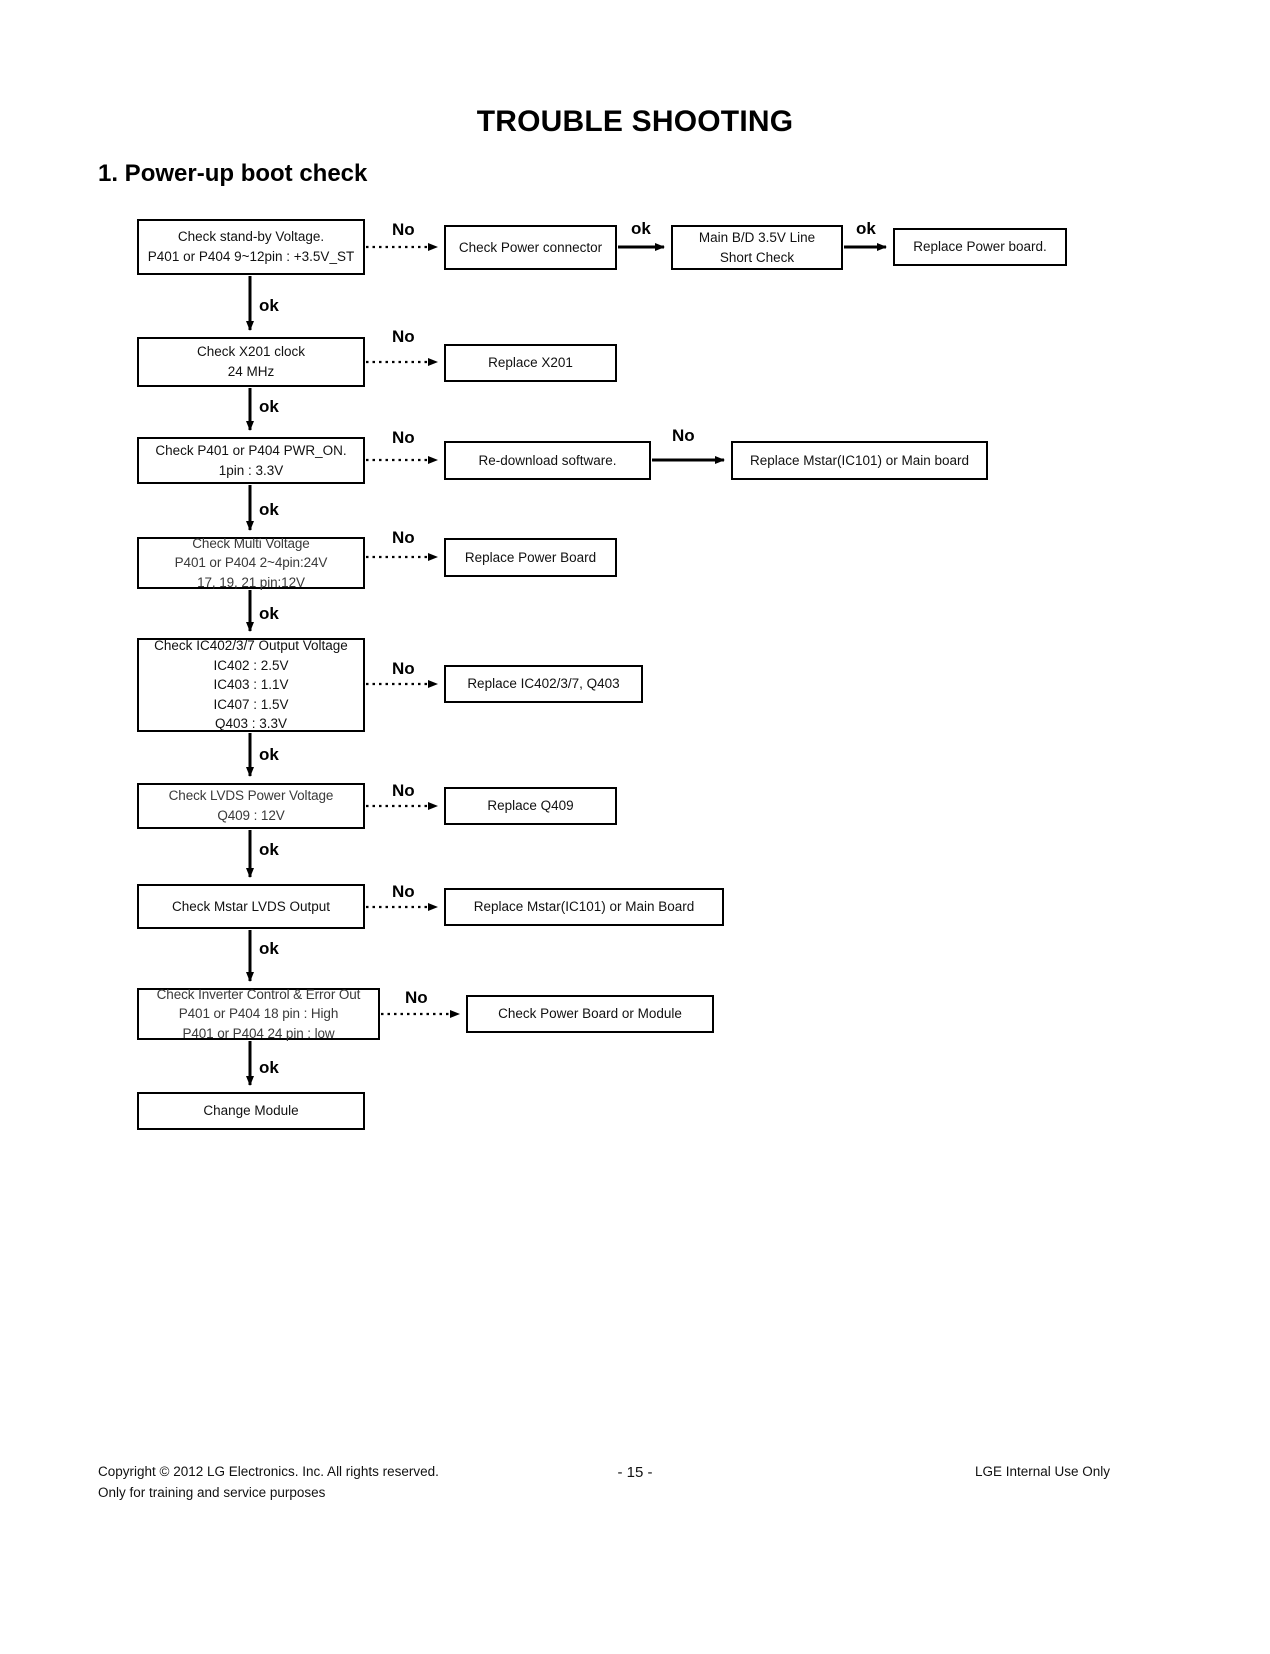 This screenshot has width=1270, height=1654. Describe the element at coordinates (269, 1067) in the screenshot. I see `edge-label-ok-v8: ok` at that location.